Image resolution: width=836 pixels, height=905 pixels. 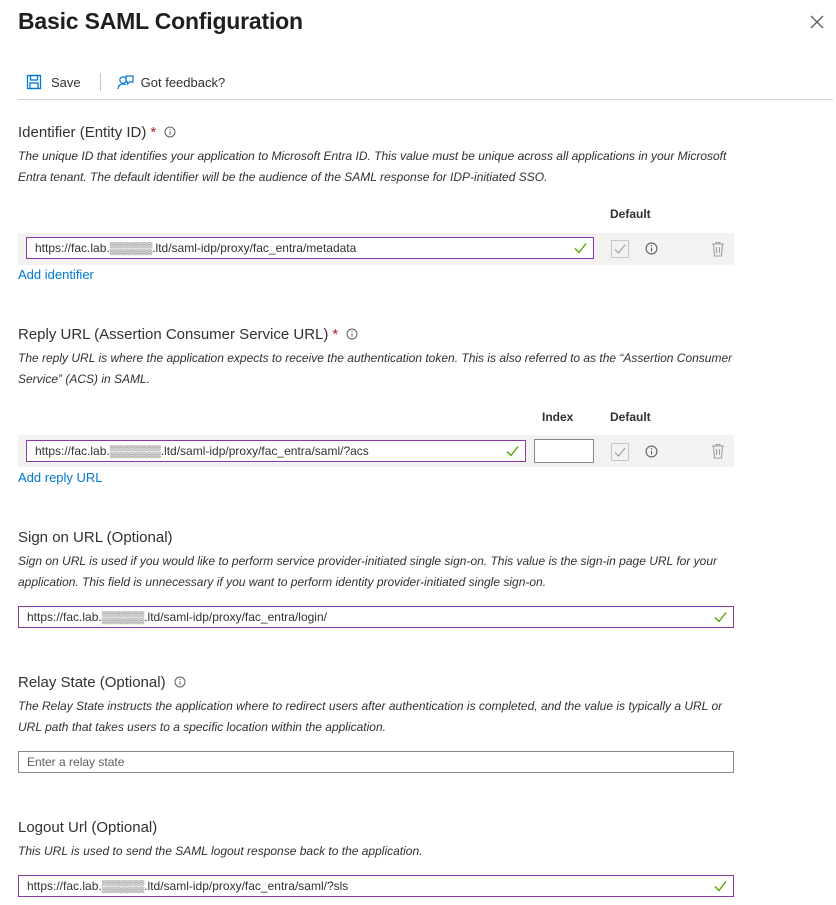 What do you see at coordinates (76, 762) in the screenshot?
I see `relay-state-placeholder: Enter a relay state` at bounding box center [76, 762].